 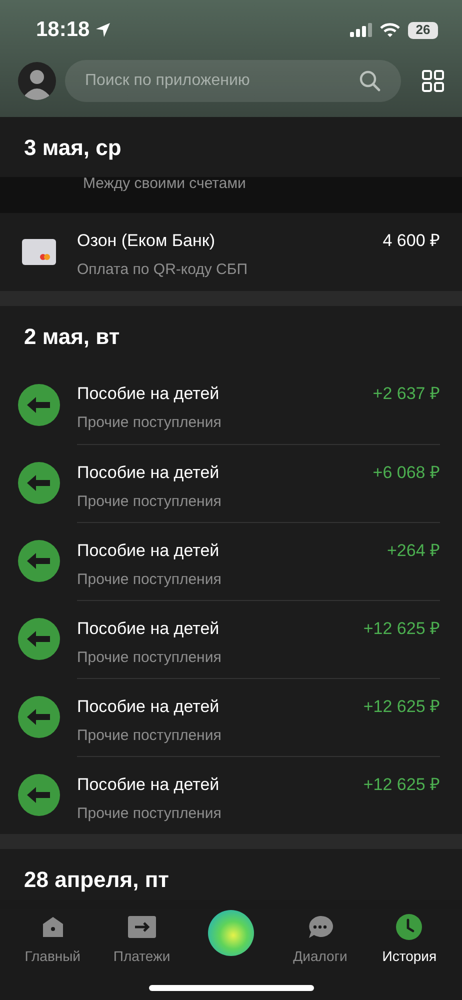 What do you see at coordinates (103, 30) in the screenshot?
I see `location-arrow-icon` at bounding box center [103, 30].